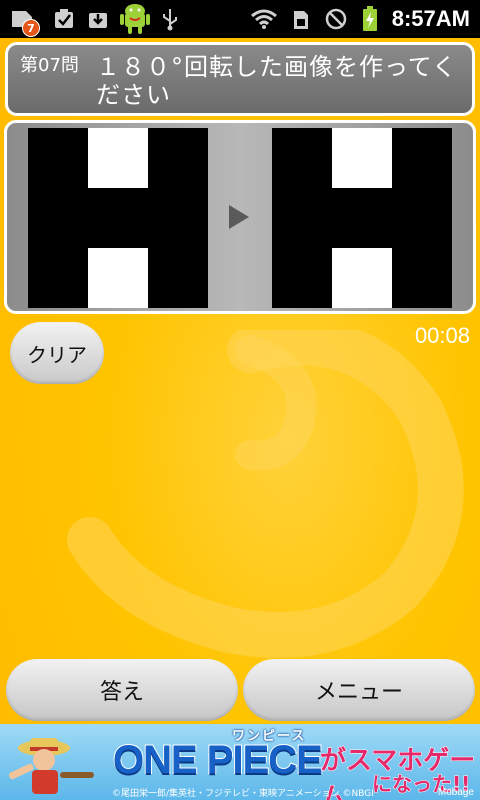 The width and height of the screenshot is (480, 800). I want to click on ad-brand: Mobage, so click(455, 792).